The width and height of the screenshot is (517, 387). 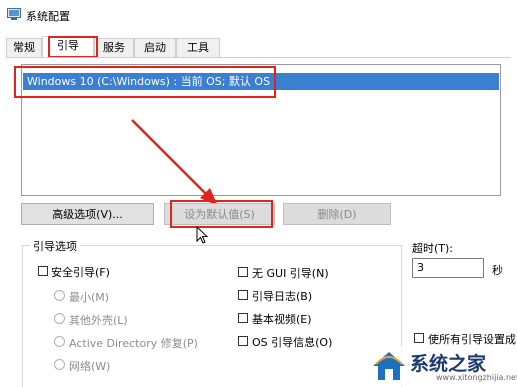 I want to click on tab-highlight-box, so click(x=73, y=47).